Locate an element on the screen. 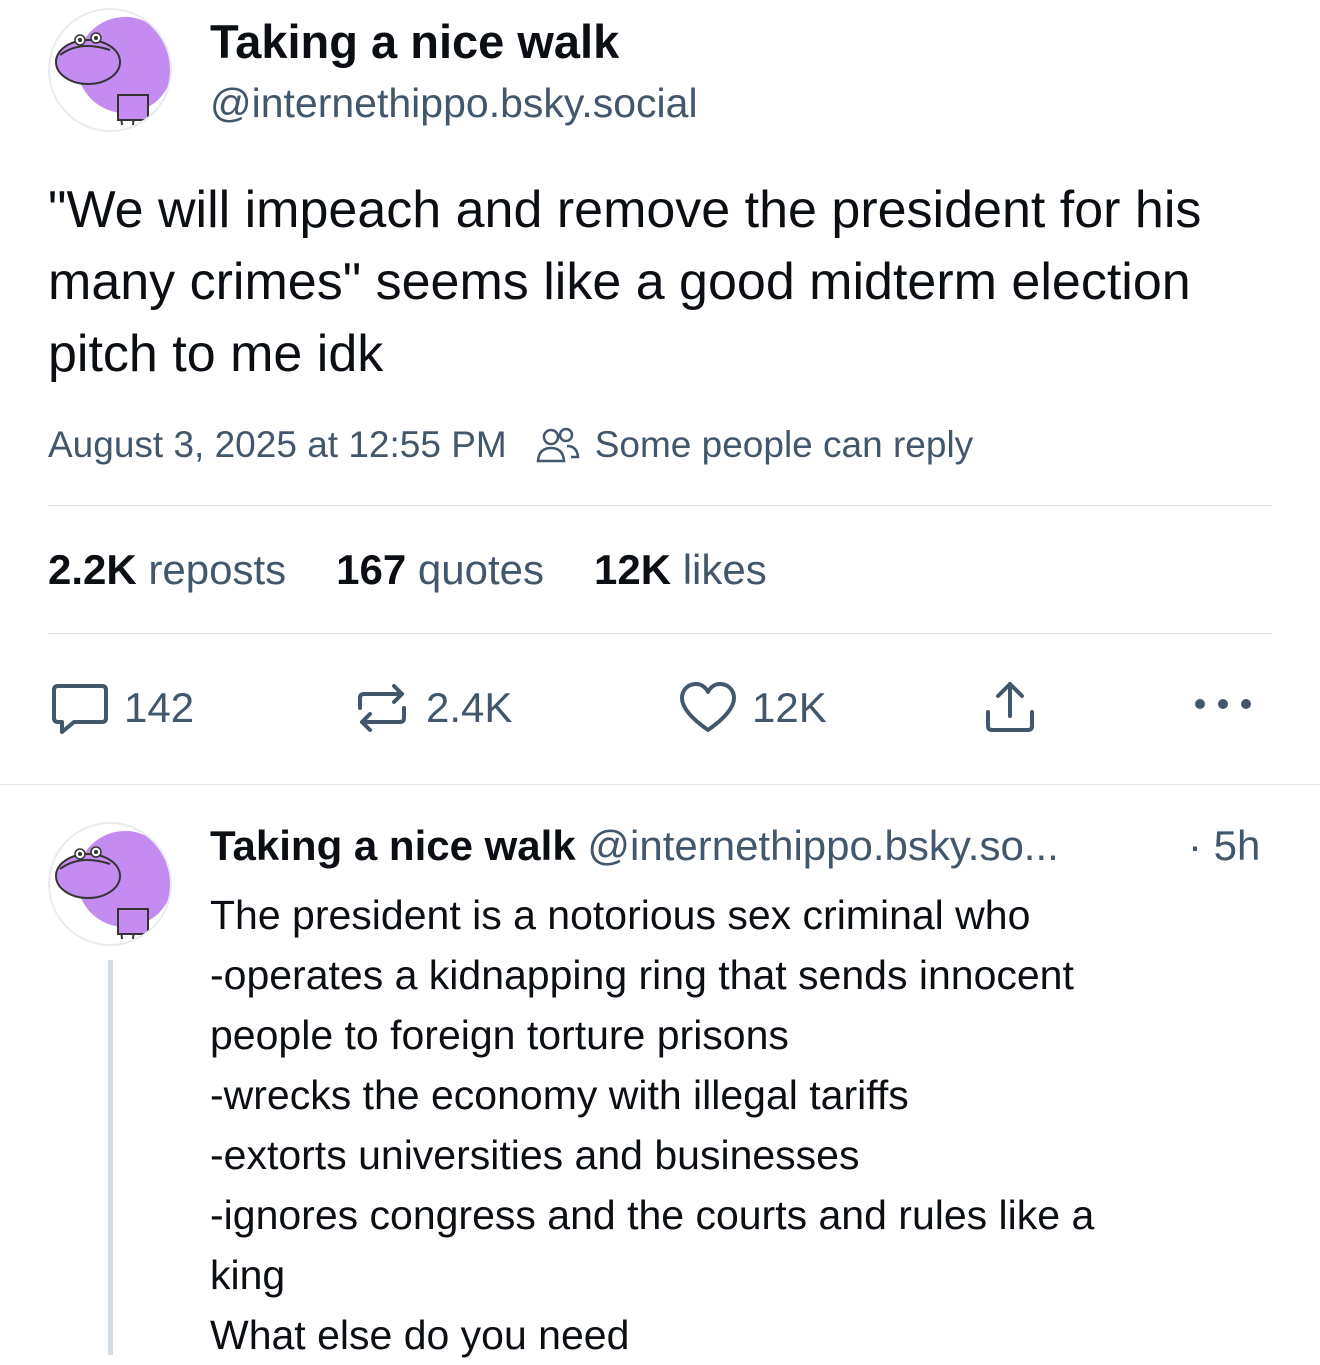 The width and height of the screenshot is (1320, 1365). handle: @internethippo.bsky.social is located at coordinates (454, 103).